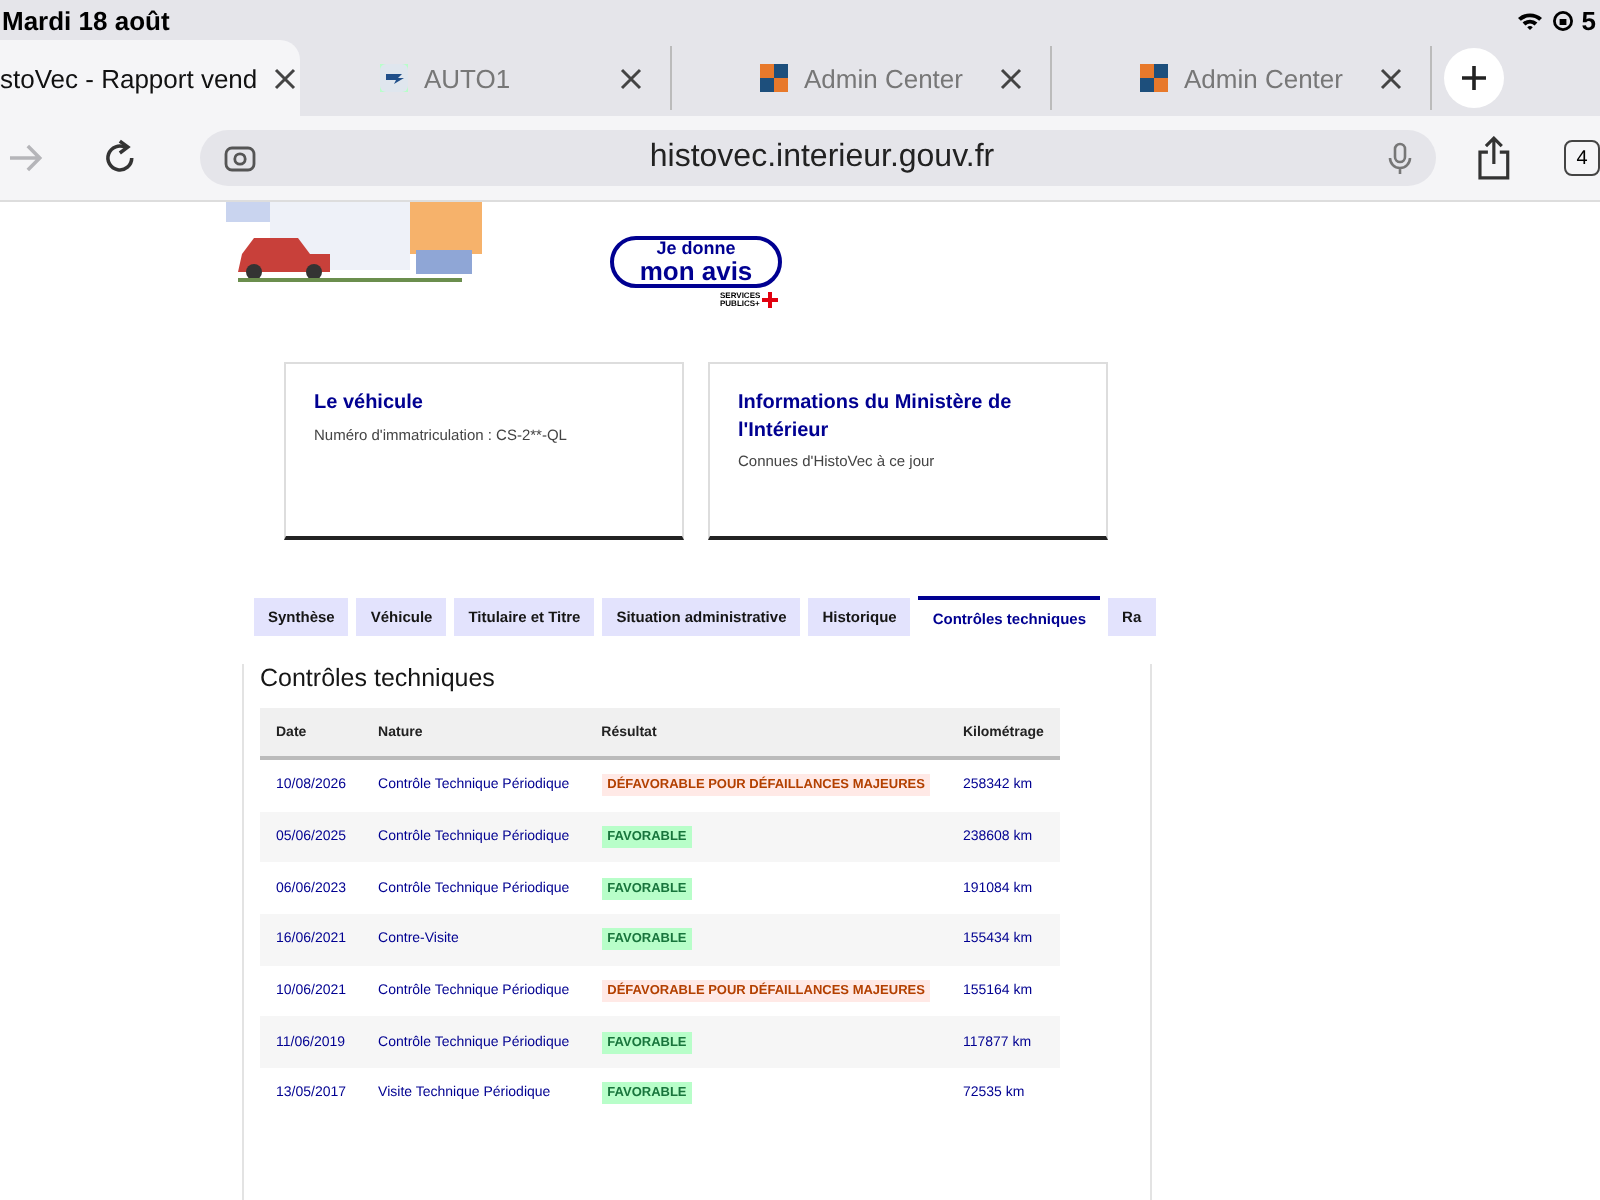 Image resolution: width=1600 pixels, height=1200 pixels. I want to click on browser-tab: AUTO1, so click(506, 78).